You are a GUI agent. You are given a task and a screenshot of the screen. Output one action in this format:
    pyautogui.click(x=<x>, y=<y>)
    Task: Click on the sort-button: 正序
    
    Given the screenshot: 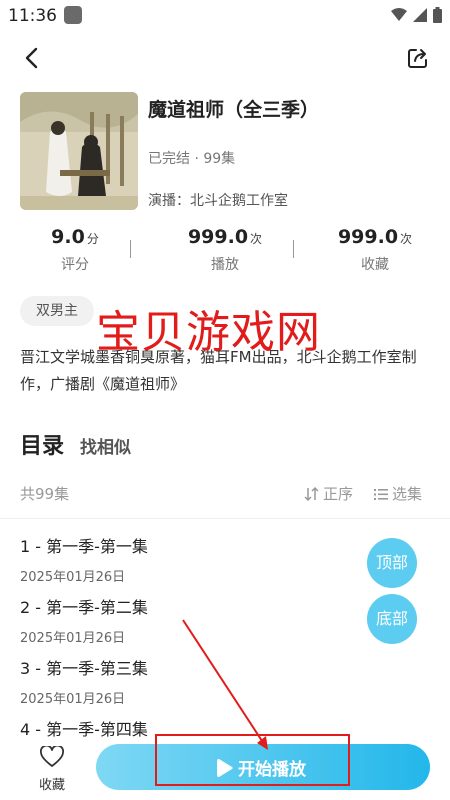 What is the action you would take?
    pyautogui.click(x=328, y=493)
    